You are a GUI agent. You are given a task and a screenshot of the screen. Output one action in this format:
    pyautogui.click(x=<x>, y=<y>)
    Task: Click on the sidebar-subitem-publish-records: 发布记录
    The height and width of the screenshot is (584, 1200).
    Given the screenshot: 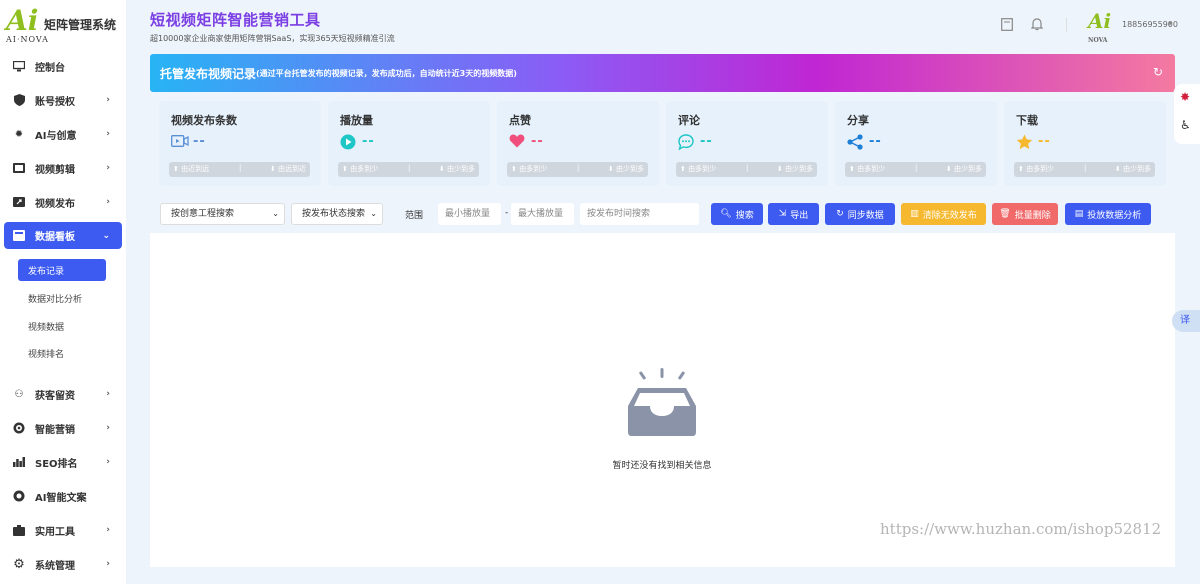 What is the action you would take?
    pyautogui.click(x=62, y=270)
    